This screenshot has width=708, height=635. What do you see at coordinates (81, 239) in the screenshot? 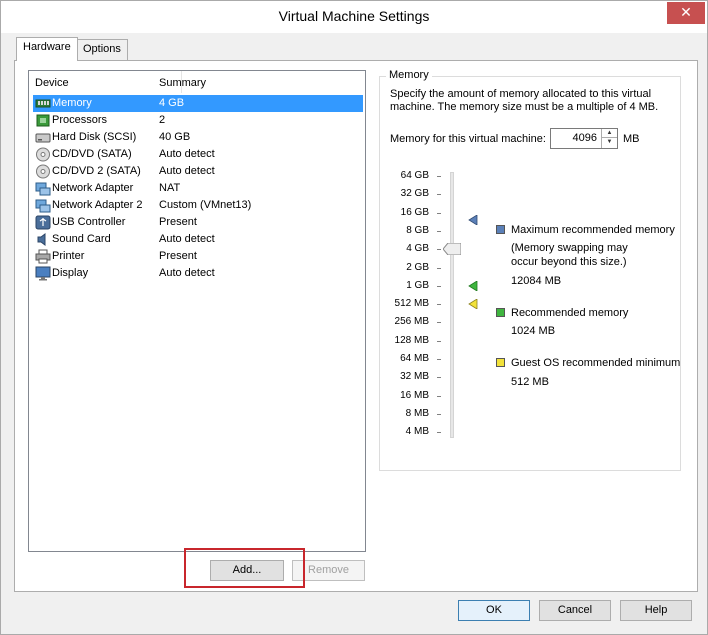
I see `device-name: Sound Card` at bounding box center [81, 239].